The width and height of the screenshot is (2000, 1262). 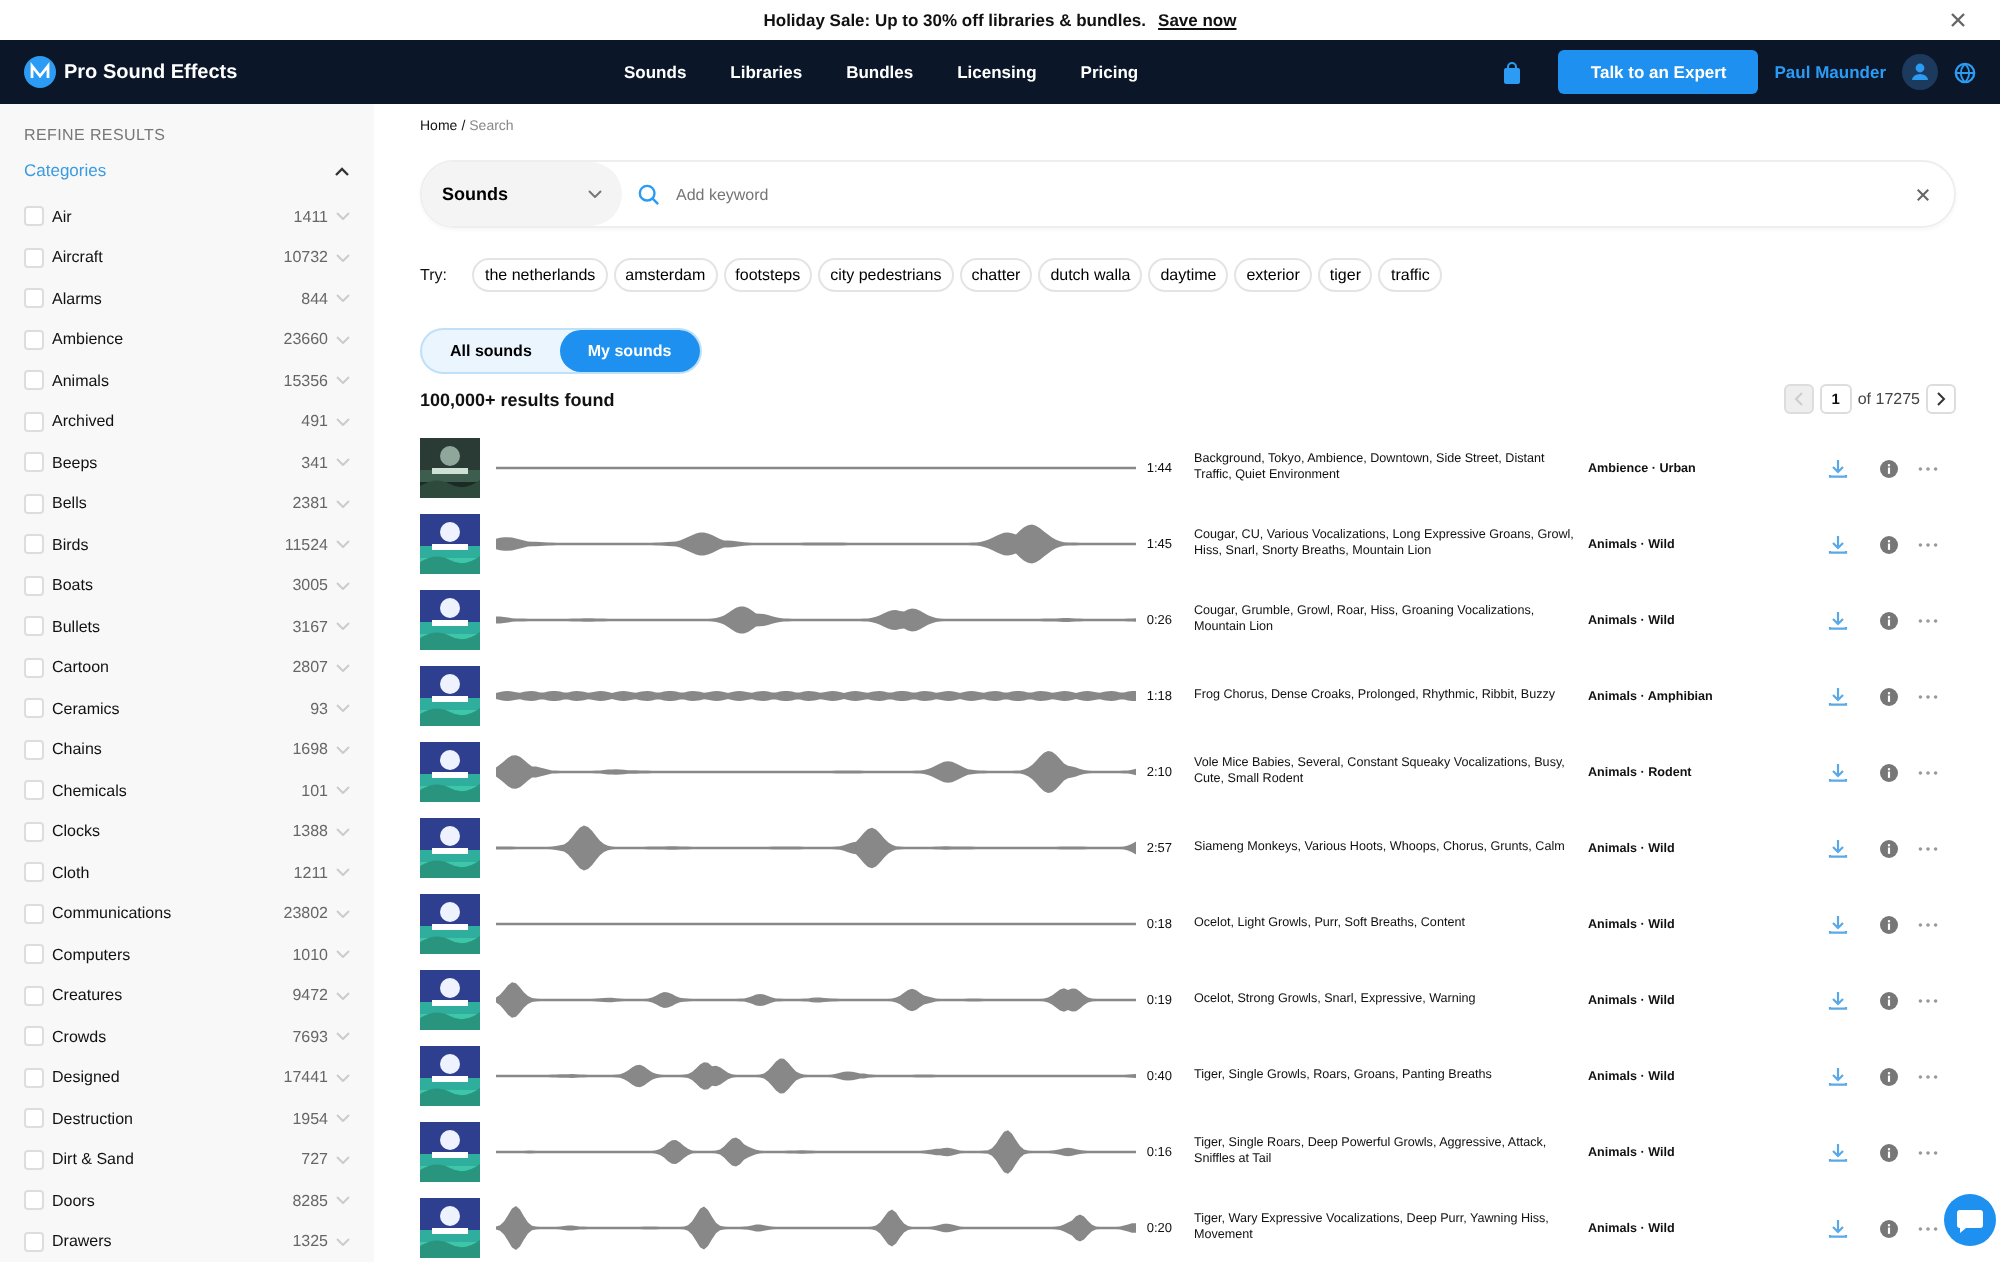 I want to click on category-label: Ambience, so click(x=168, y=339).